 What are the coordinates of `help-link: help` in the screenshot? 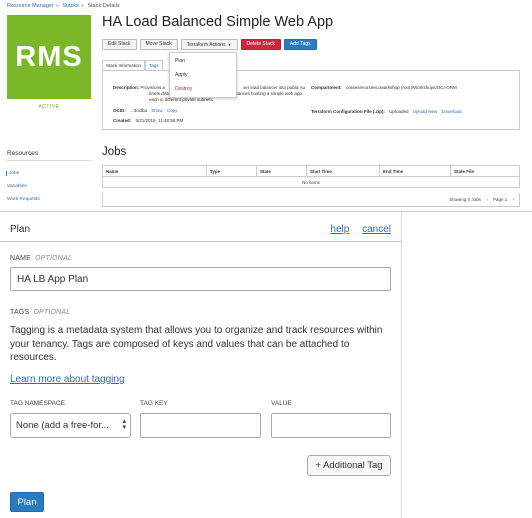 It's located at (339, 229).